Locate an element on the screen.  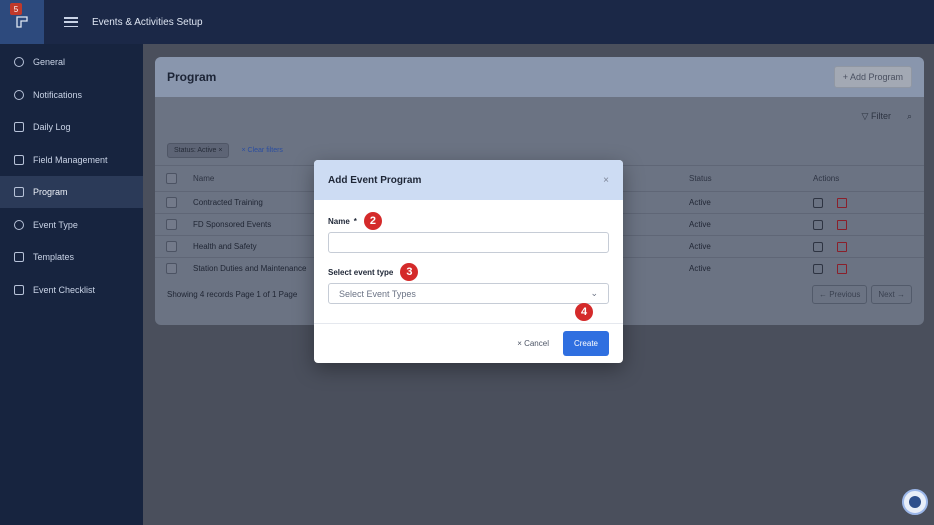
search-icon: ⌕ is located at coordinates (909, 116).